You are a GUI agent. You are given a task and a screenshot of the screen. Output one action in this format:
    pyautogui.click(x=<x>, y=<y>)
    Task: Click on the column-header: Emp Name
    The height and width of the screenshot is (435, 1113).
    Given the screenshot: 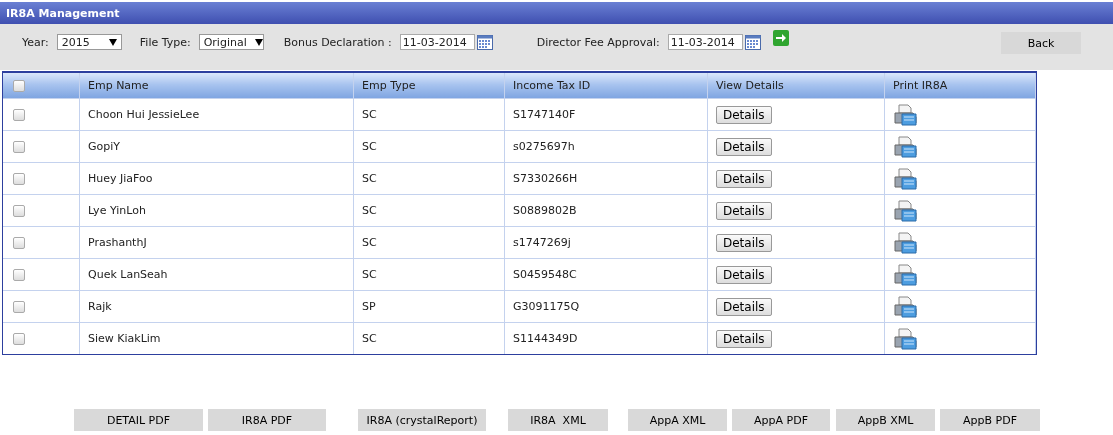 What is the action you would take?
    pyautogui.click(x=216, y=86)
    